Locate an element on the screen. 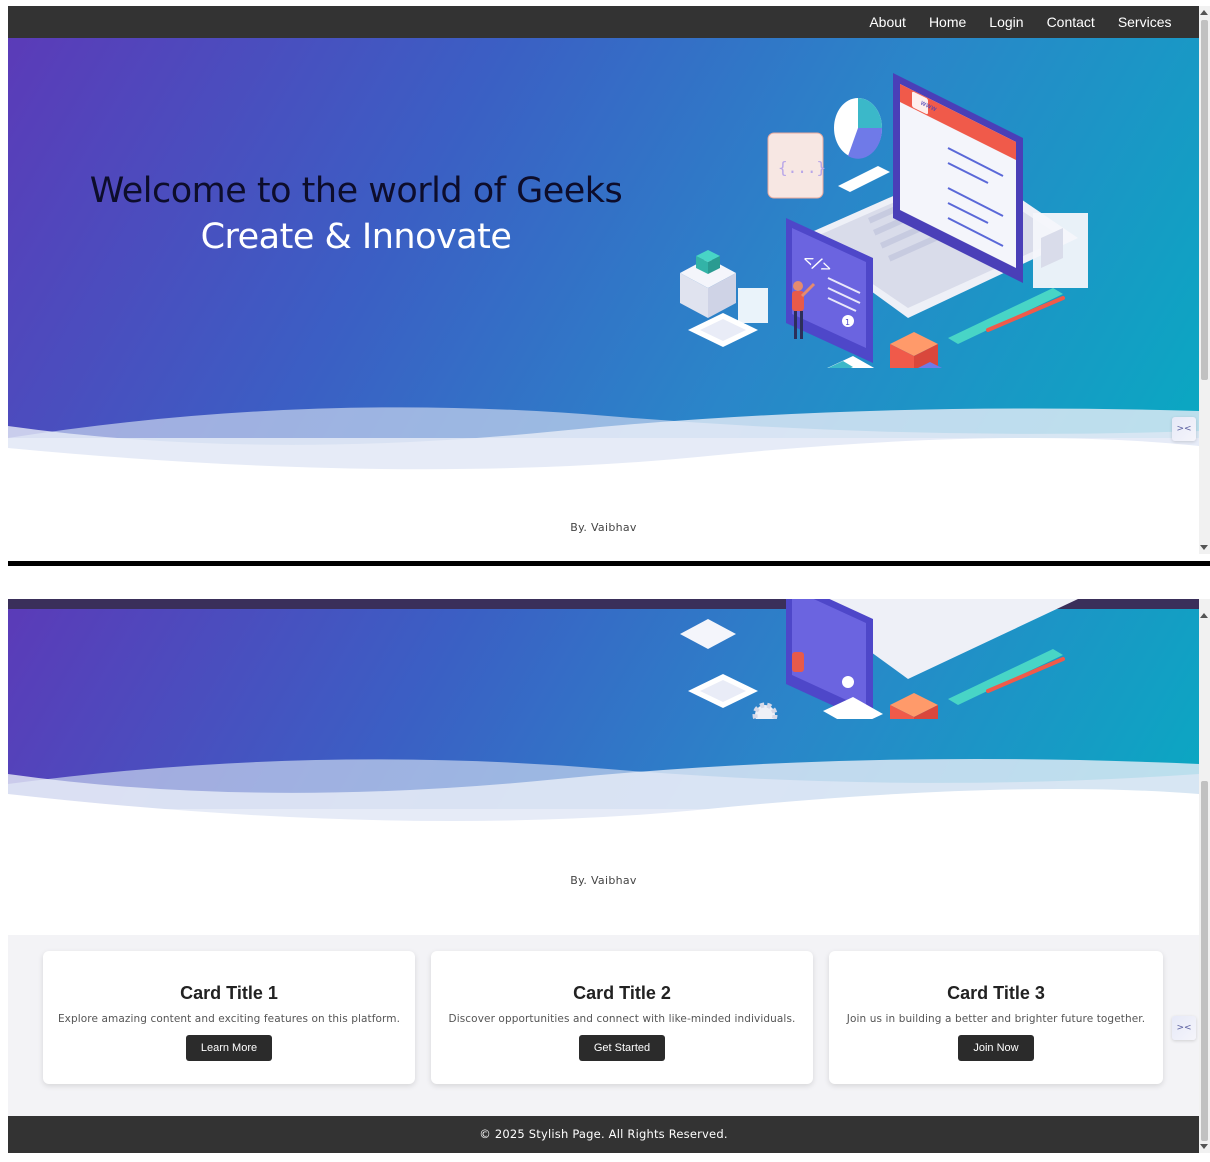  top-scroll-thumb is located at coordinates (1204, 200).